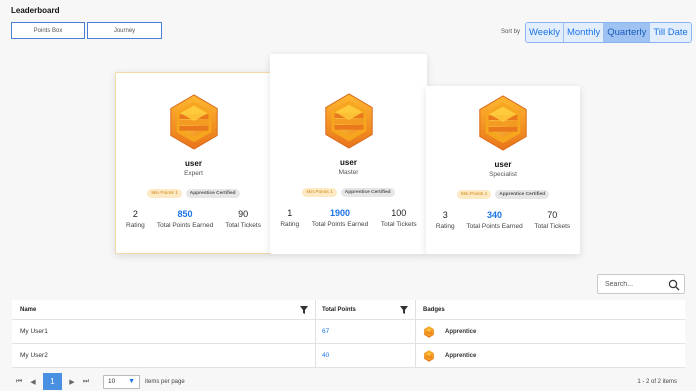 The height and width of the screenshot is (391, 696). Describe the element at coordinates (511, 32) in the screenshot. I see `sort-by-label: Sort by` at that location.